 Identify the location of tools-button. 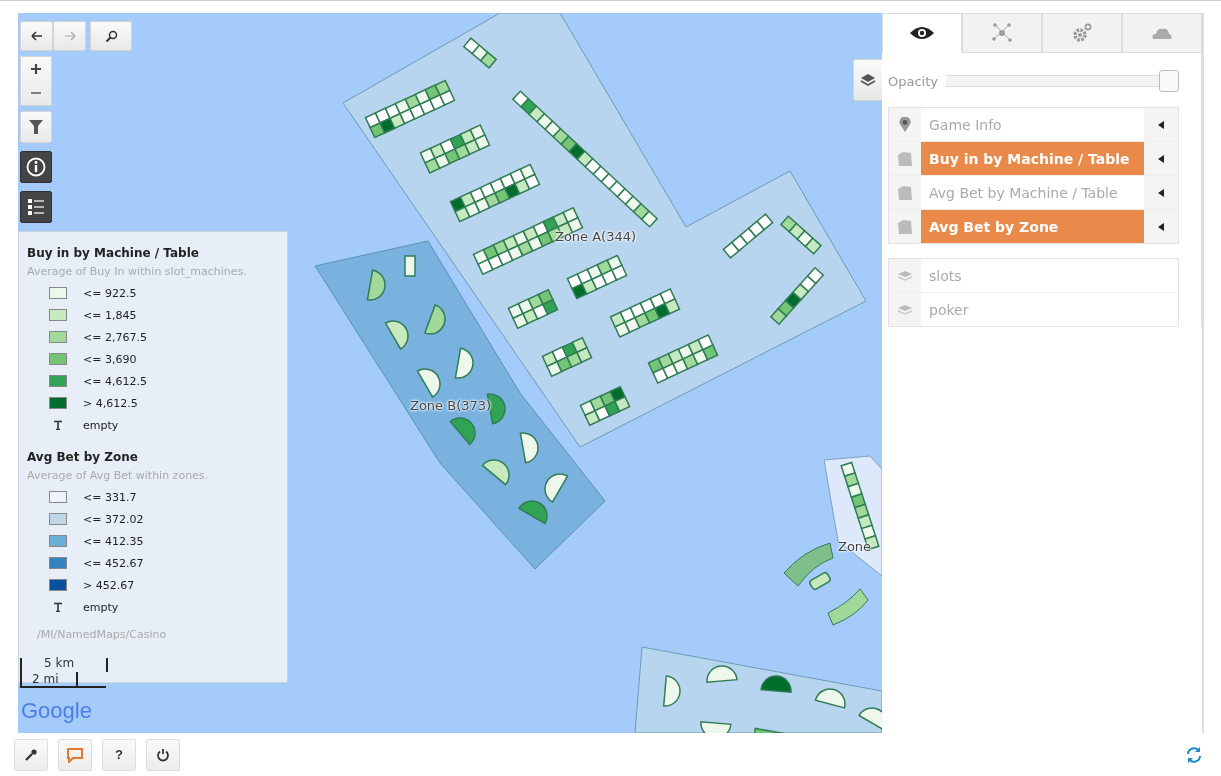
(31, 754).